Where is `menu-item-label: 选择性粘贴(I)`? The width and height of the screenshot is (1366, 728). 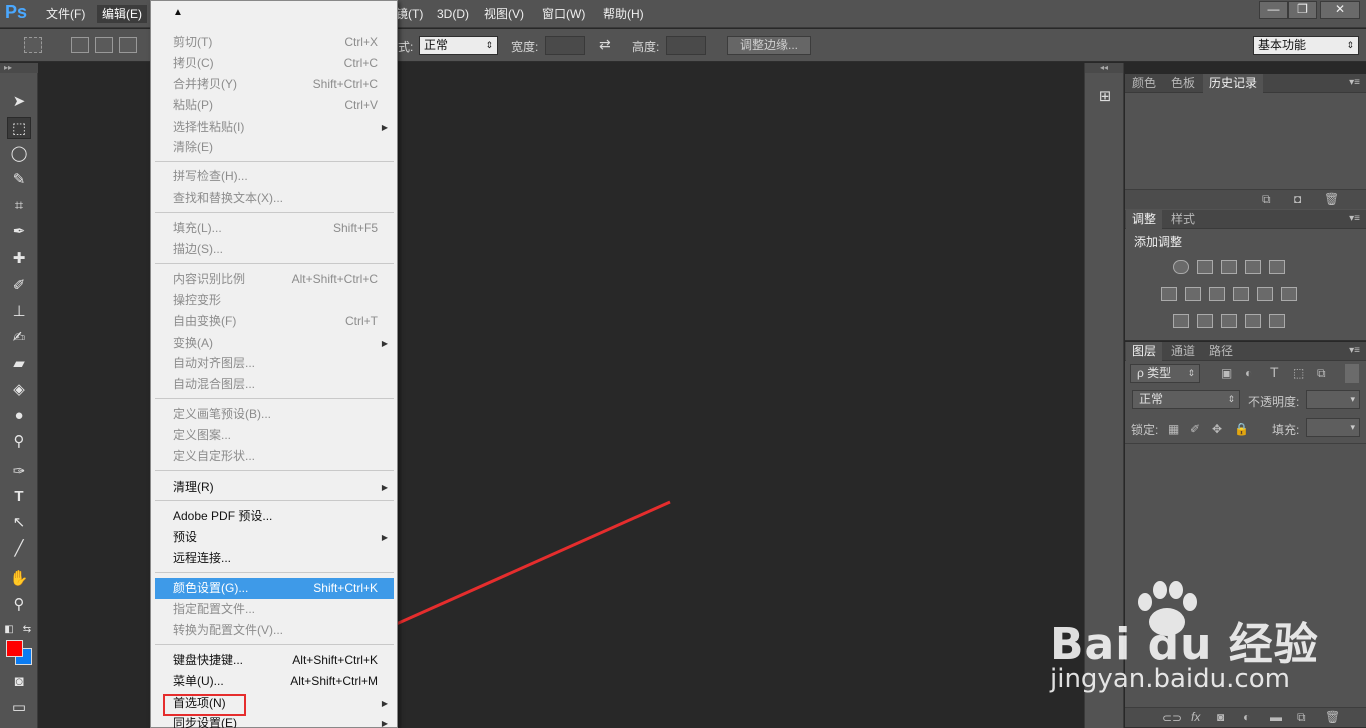 menu-item-label: 选择性粘贴(I) is located at coordinates (209, 127).